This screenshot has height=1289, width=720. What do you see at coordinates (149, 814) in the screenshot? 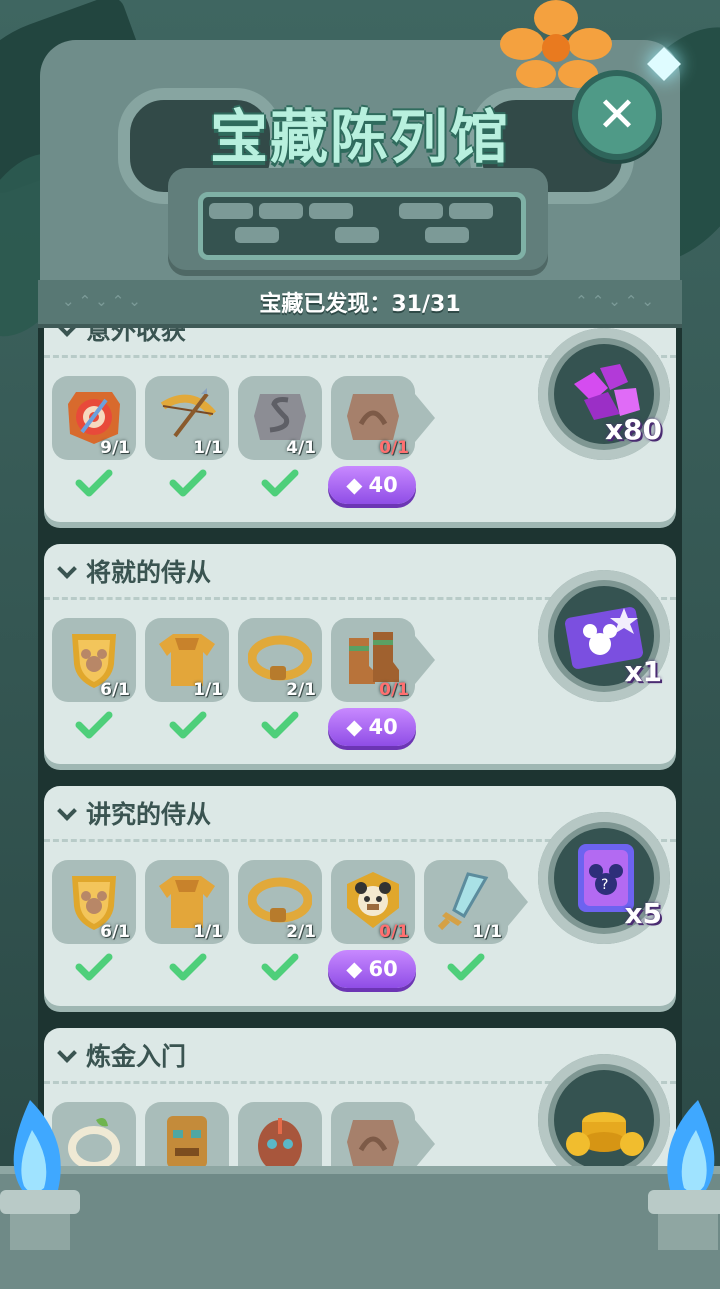
I see `section-title: 讲究的侍从` at bounding box center [149, 814].